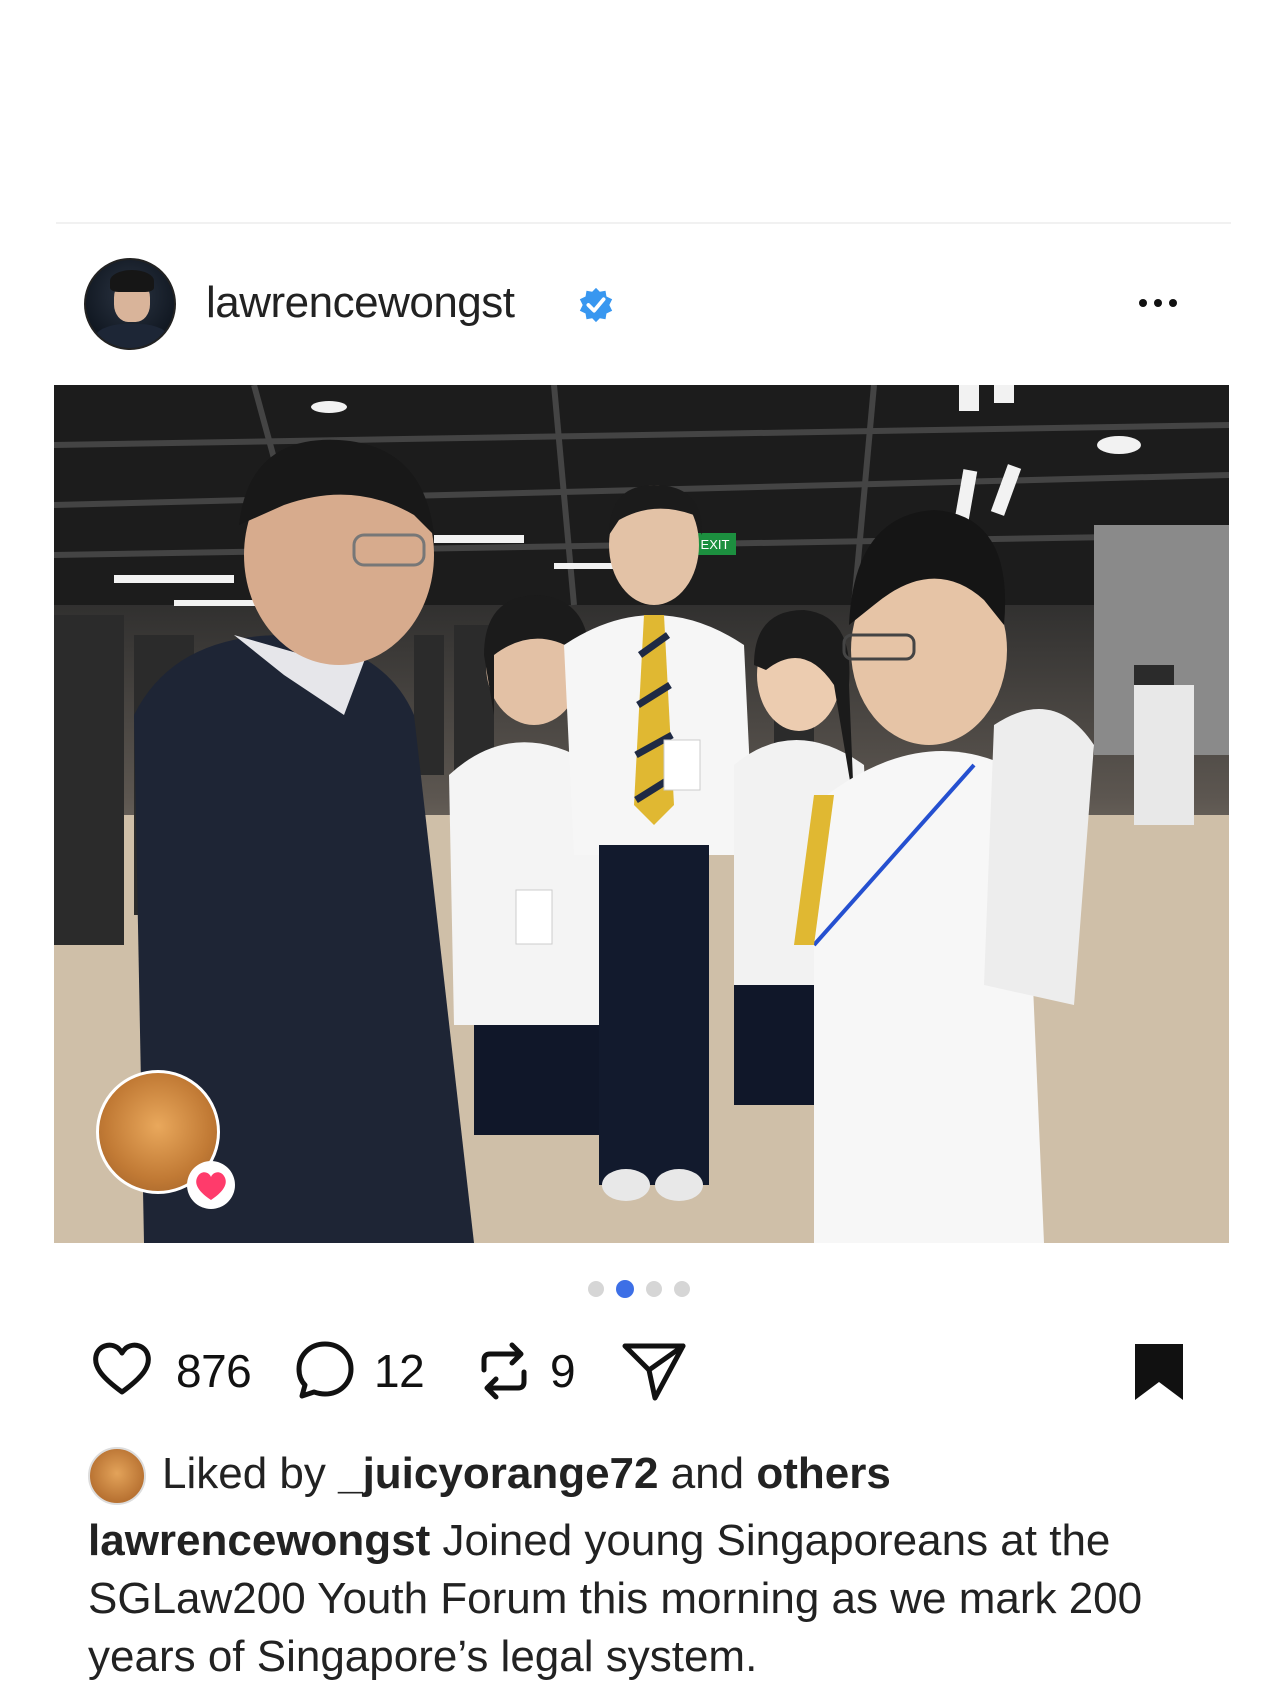  Describe the element at coordinates (645, 1290) in the screenshot. I see `carousel-indicator` at that location.